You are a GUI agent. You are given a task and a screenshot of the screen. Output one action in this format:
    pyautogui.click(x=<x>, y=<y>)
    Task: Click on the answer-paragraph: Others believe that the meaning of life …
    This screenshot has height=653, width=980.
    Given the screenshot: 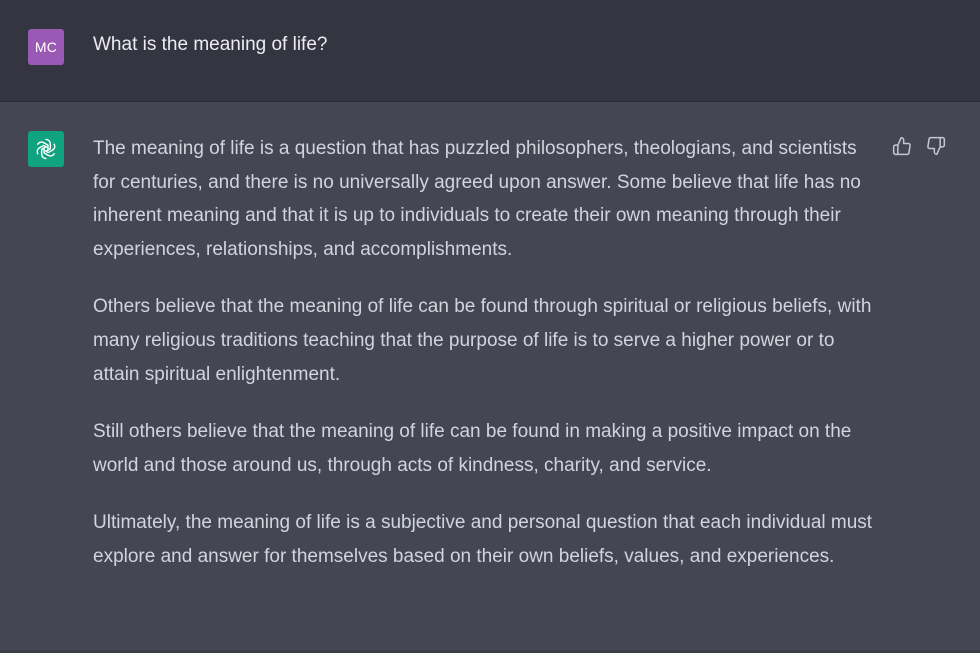 What is the action you would take?
    pyautogui.click(x=482, y=340)
    